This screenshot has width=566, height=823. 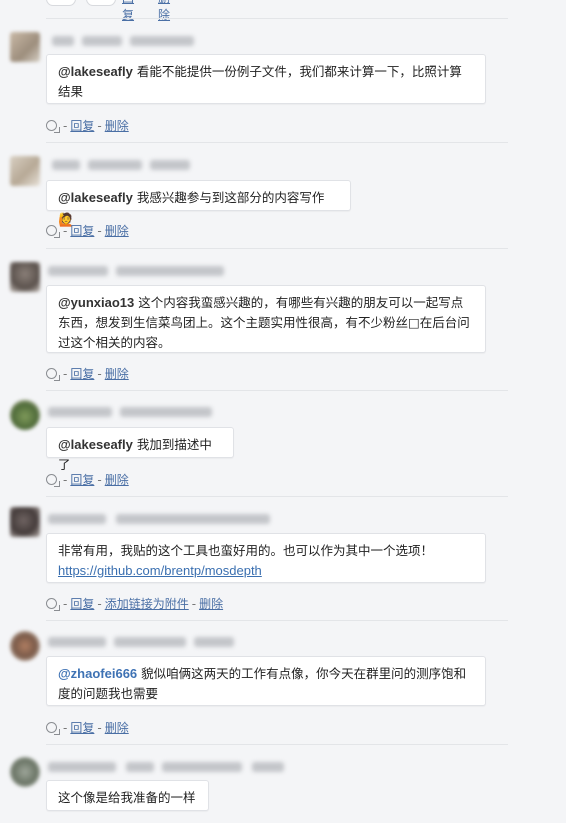 I want to click on comment-actions: - 回复 - 添加链接为附件 - 删除, so click(x=134, y=604).